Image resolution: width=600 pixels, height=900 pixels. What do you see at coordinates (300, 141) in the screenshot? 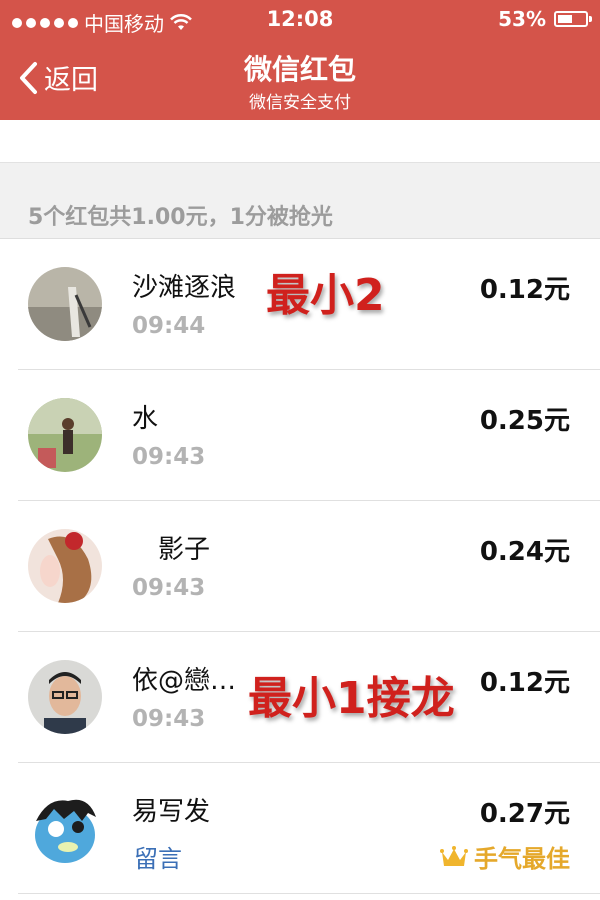
I see `header-spacer` at bounding box center [300, 141].